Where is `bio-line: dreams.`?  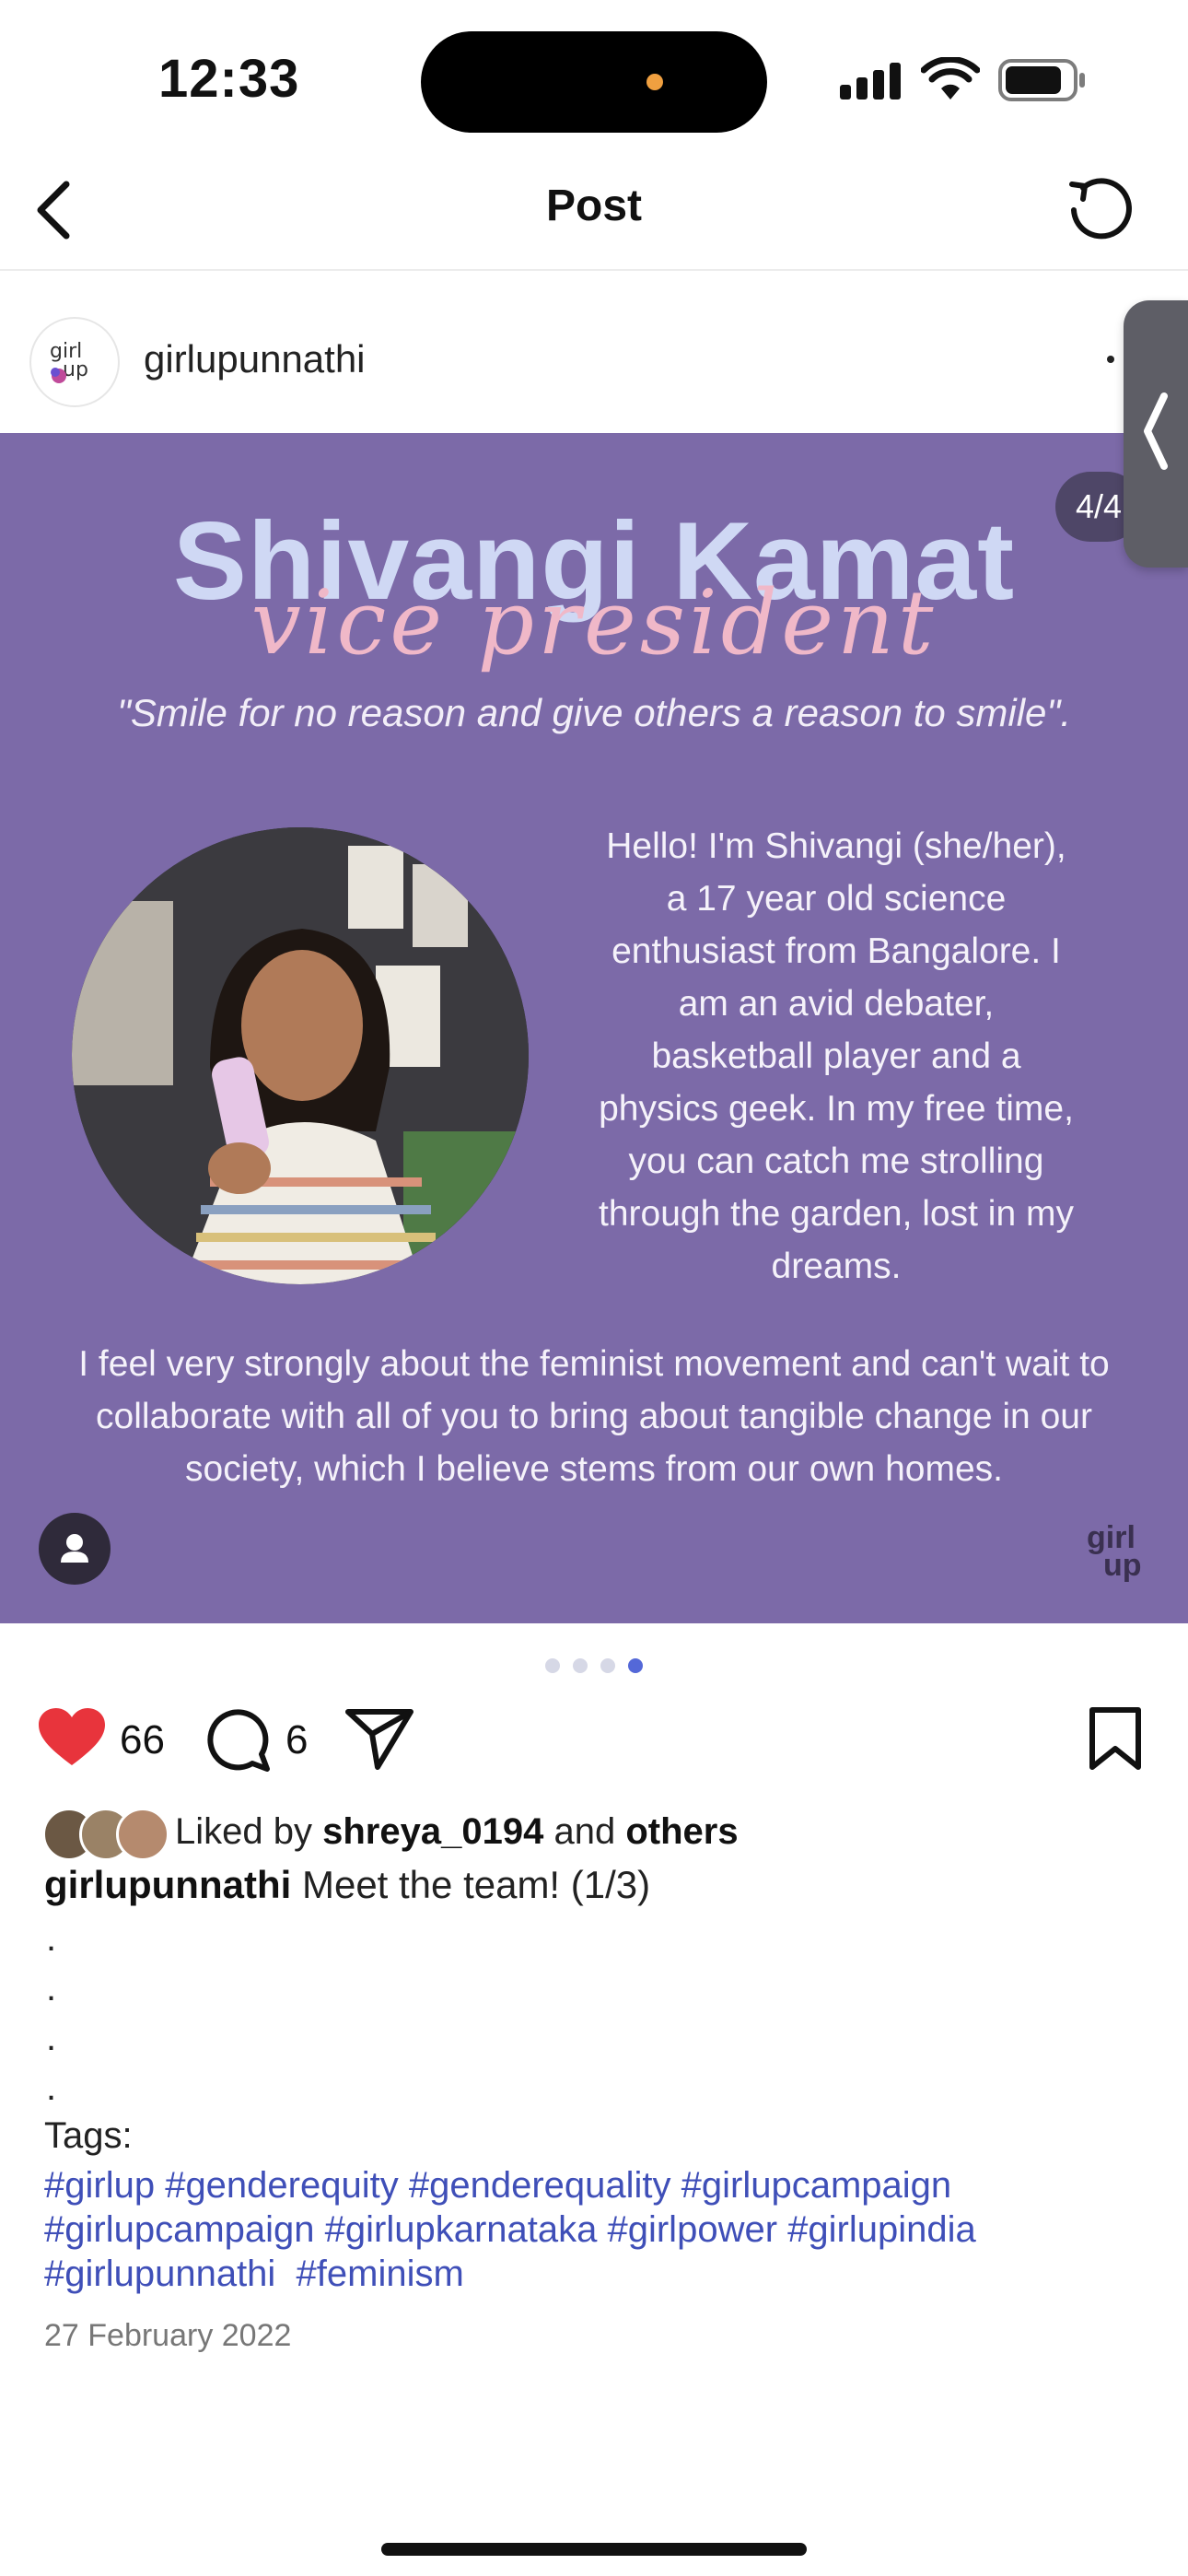
bio-line: dreams. is located at coordinates (836, 1266).